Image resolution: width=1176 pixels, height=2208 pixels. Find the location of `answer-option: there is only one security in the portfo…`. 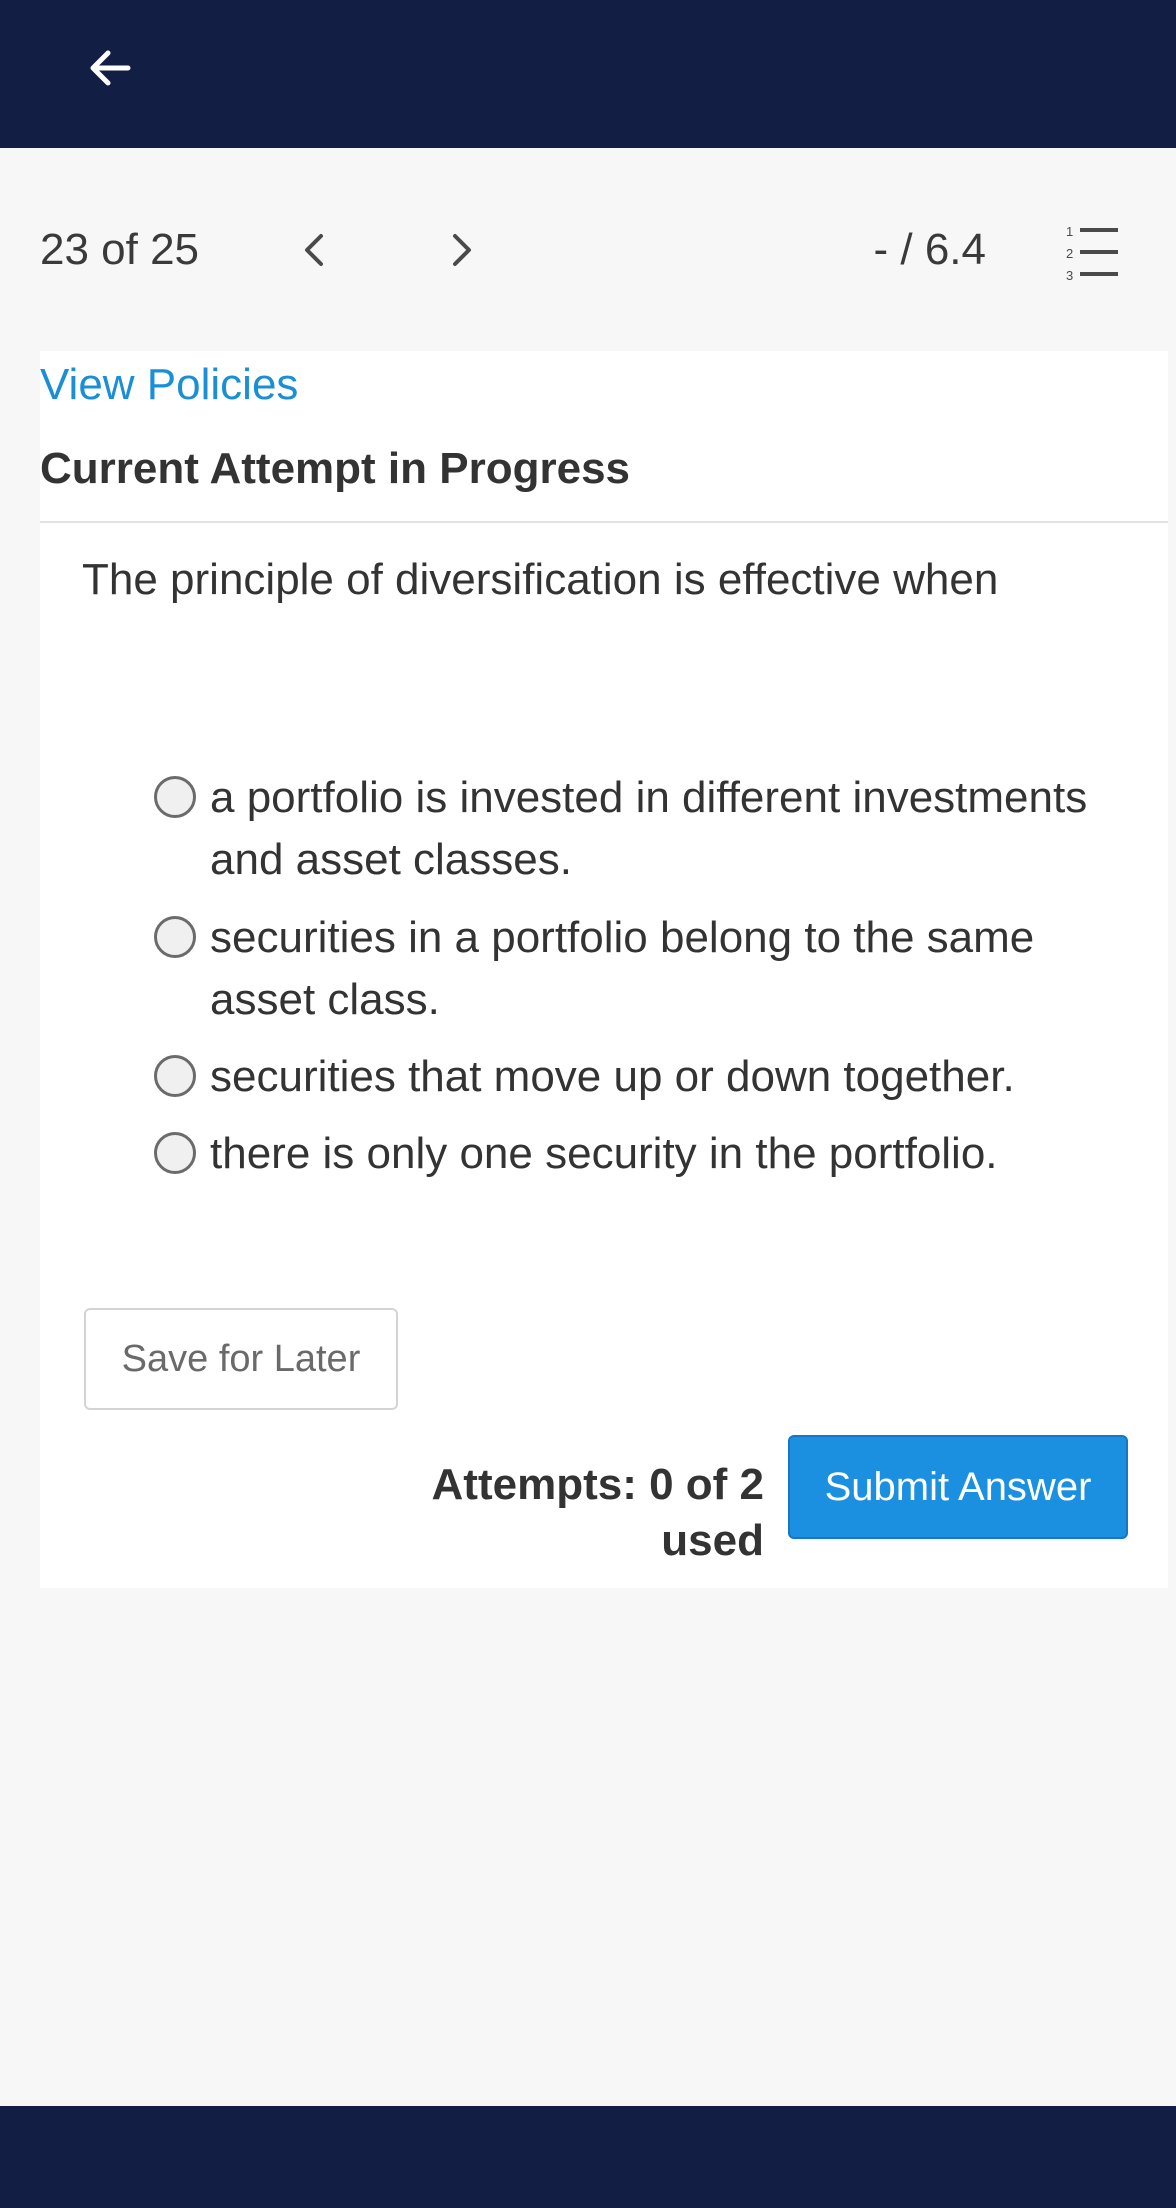

answer-option: there is only one security in the portfo… is located at coordinates (634, 1154).